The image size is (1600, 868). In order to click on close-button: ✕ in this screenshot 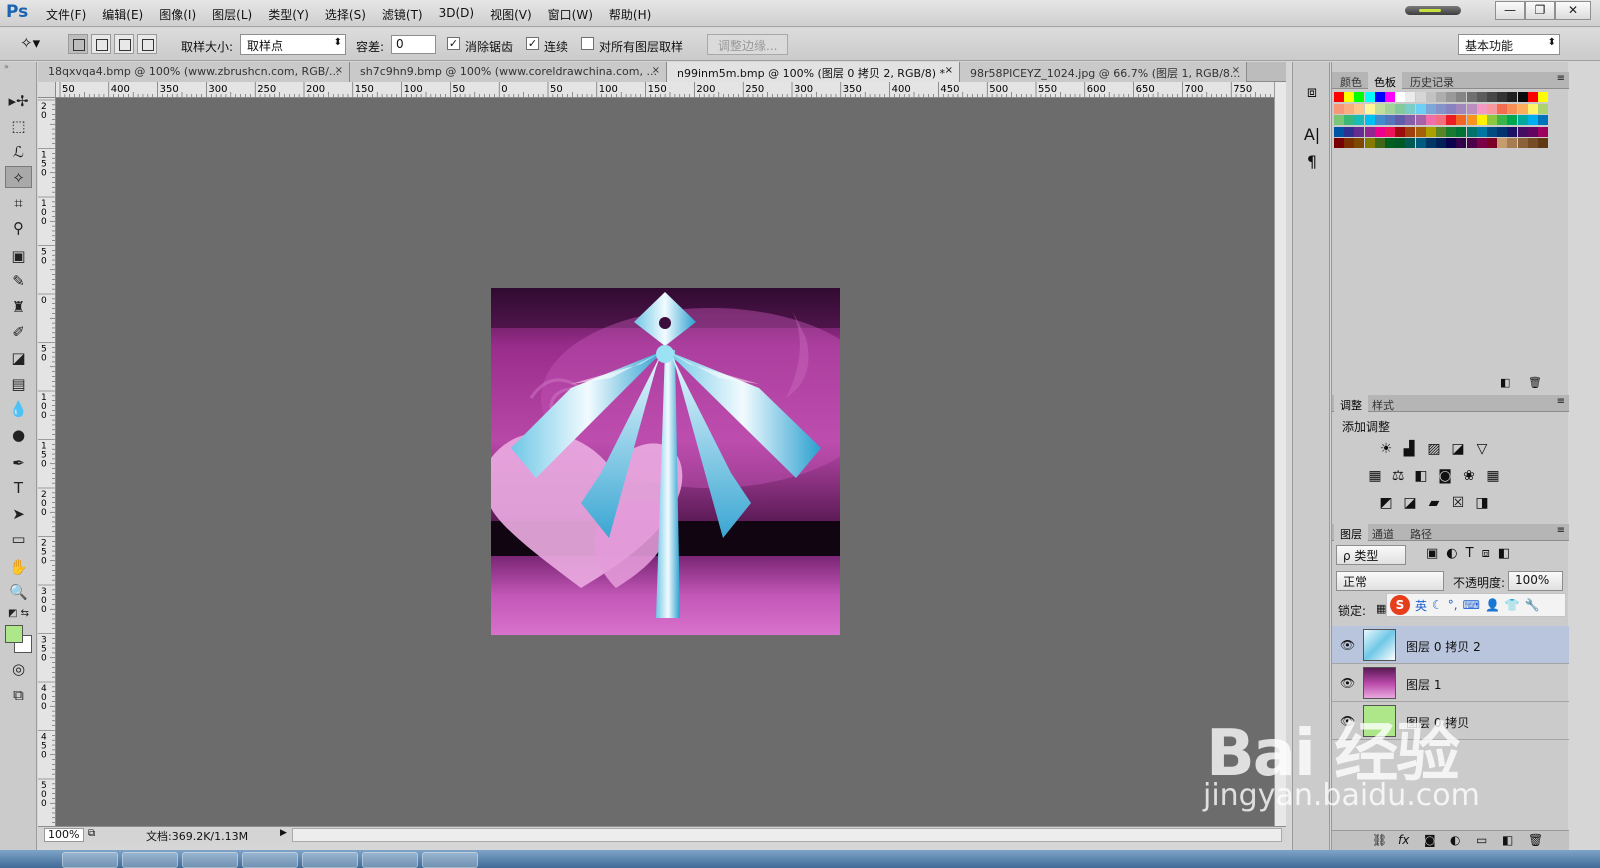, I will do `click(1573, 10)`.